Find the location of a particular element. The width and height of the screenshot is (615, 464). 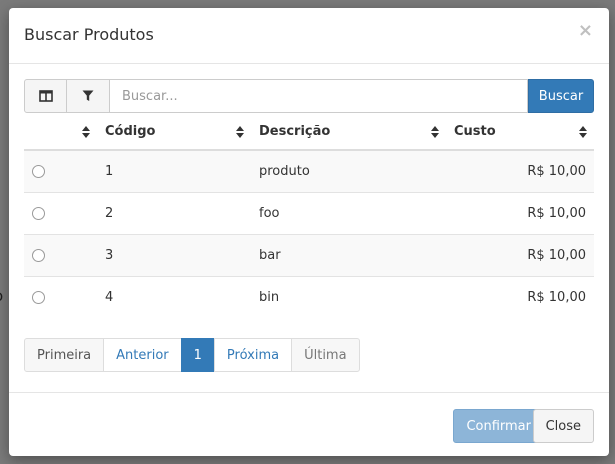

cell-codigo: 3 is located at coordinates (109, 255).